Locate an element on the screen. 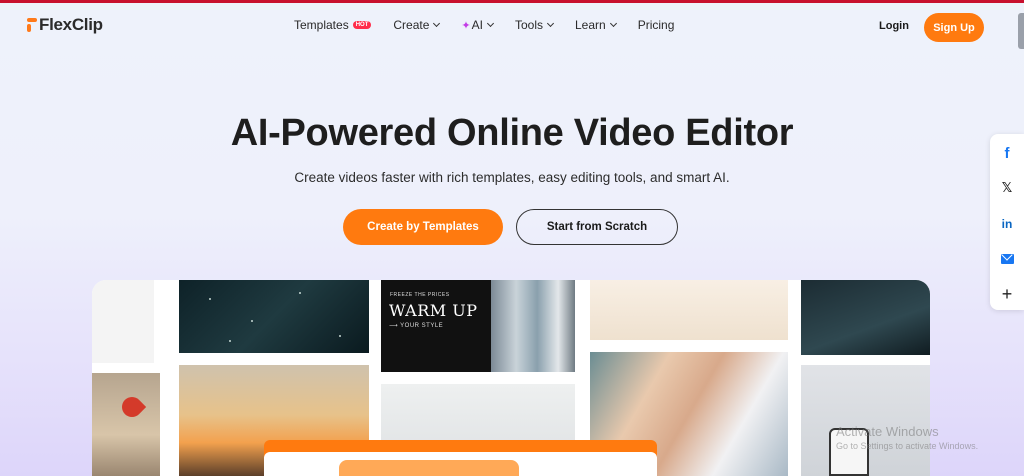  share-sidebar: f 𝕏 in + is located at coordinates (1007, 222).